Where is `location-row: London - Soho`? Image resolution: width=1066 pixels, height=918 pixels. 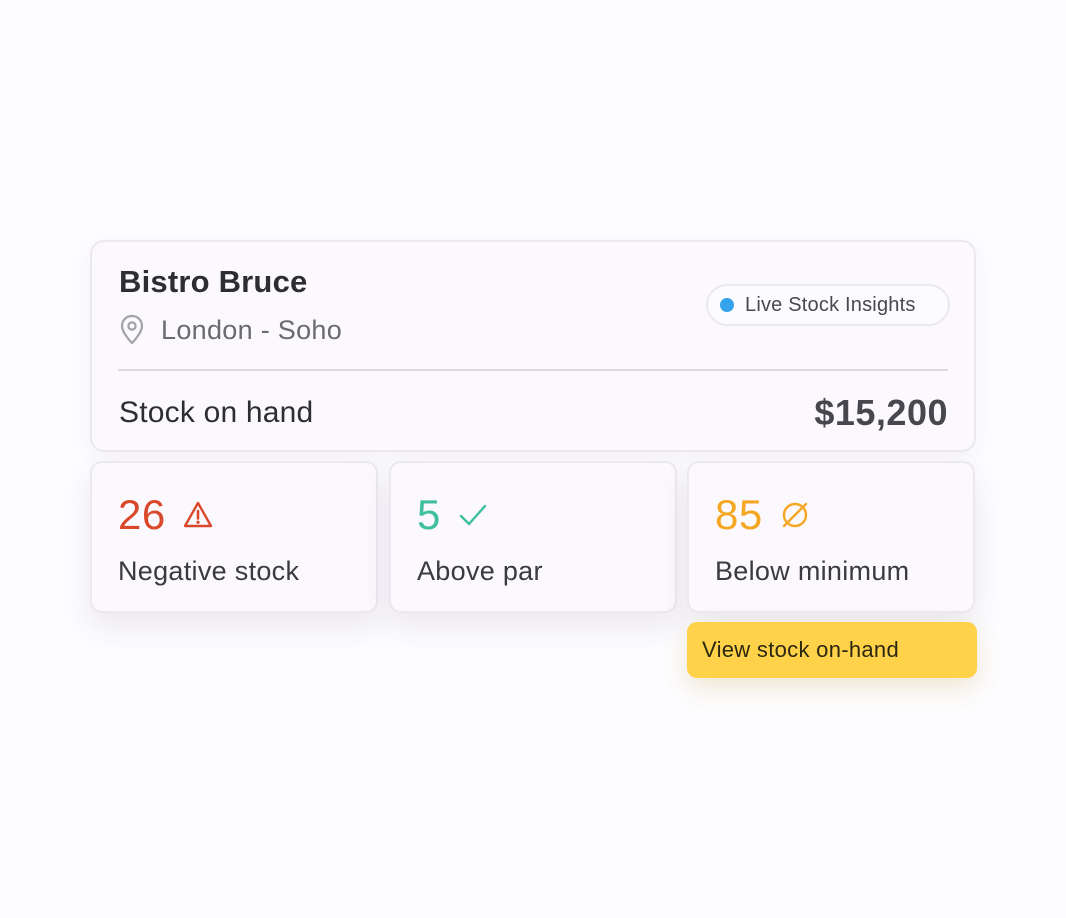 location-row: London - Soho is located at coordinates (230, 330).